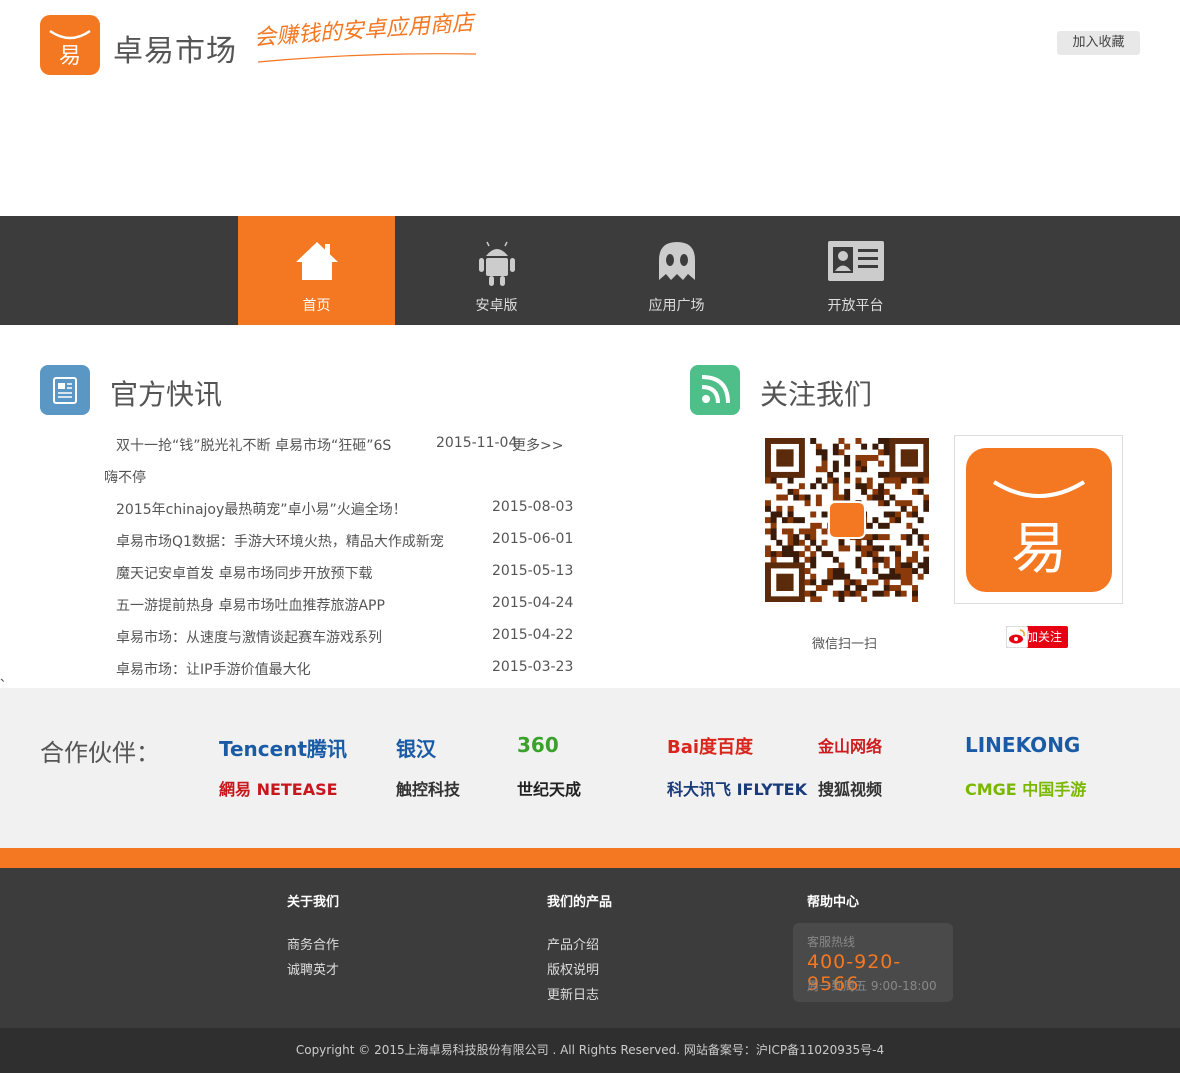 This screenshot has width=1180, height=1073. I want to click on nav-item-open-platform: 开放平台, so click(855, 270).